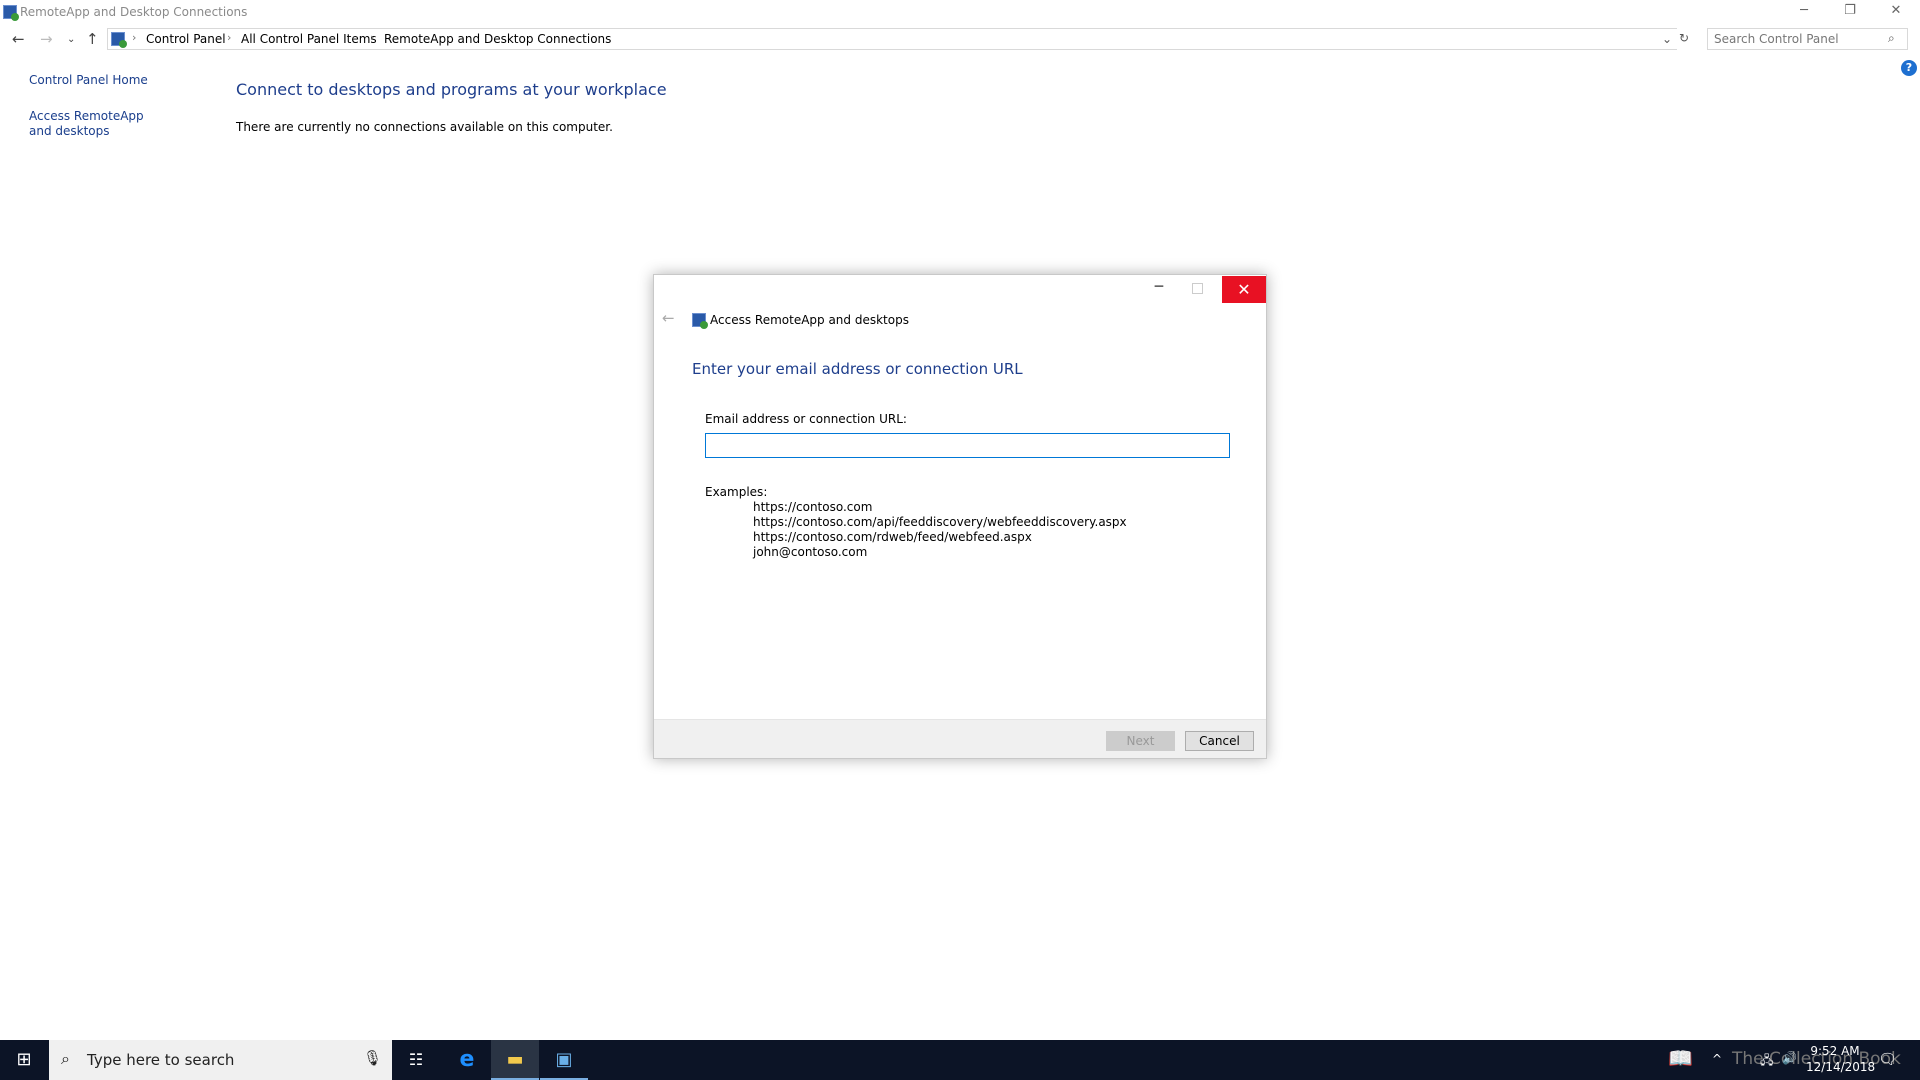 The width and height of the screenshot is (1920, 1080). Describe the element at coordinates (497, 39) in the screenshot. I see `breadcrumb-remoteapp: RemoteApp and Desktop Connections` at that location.